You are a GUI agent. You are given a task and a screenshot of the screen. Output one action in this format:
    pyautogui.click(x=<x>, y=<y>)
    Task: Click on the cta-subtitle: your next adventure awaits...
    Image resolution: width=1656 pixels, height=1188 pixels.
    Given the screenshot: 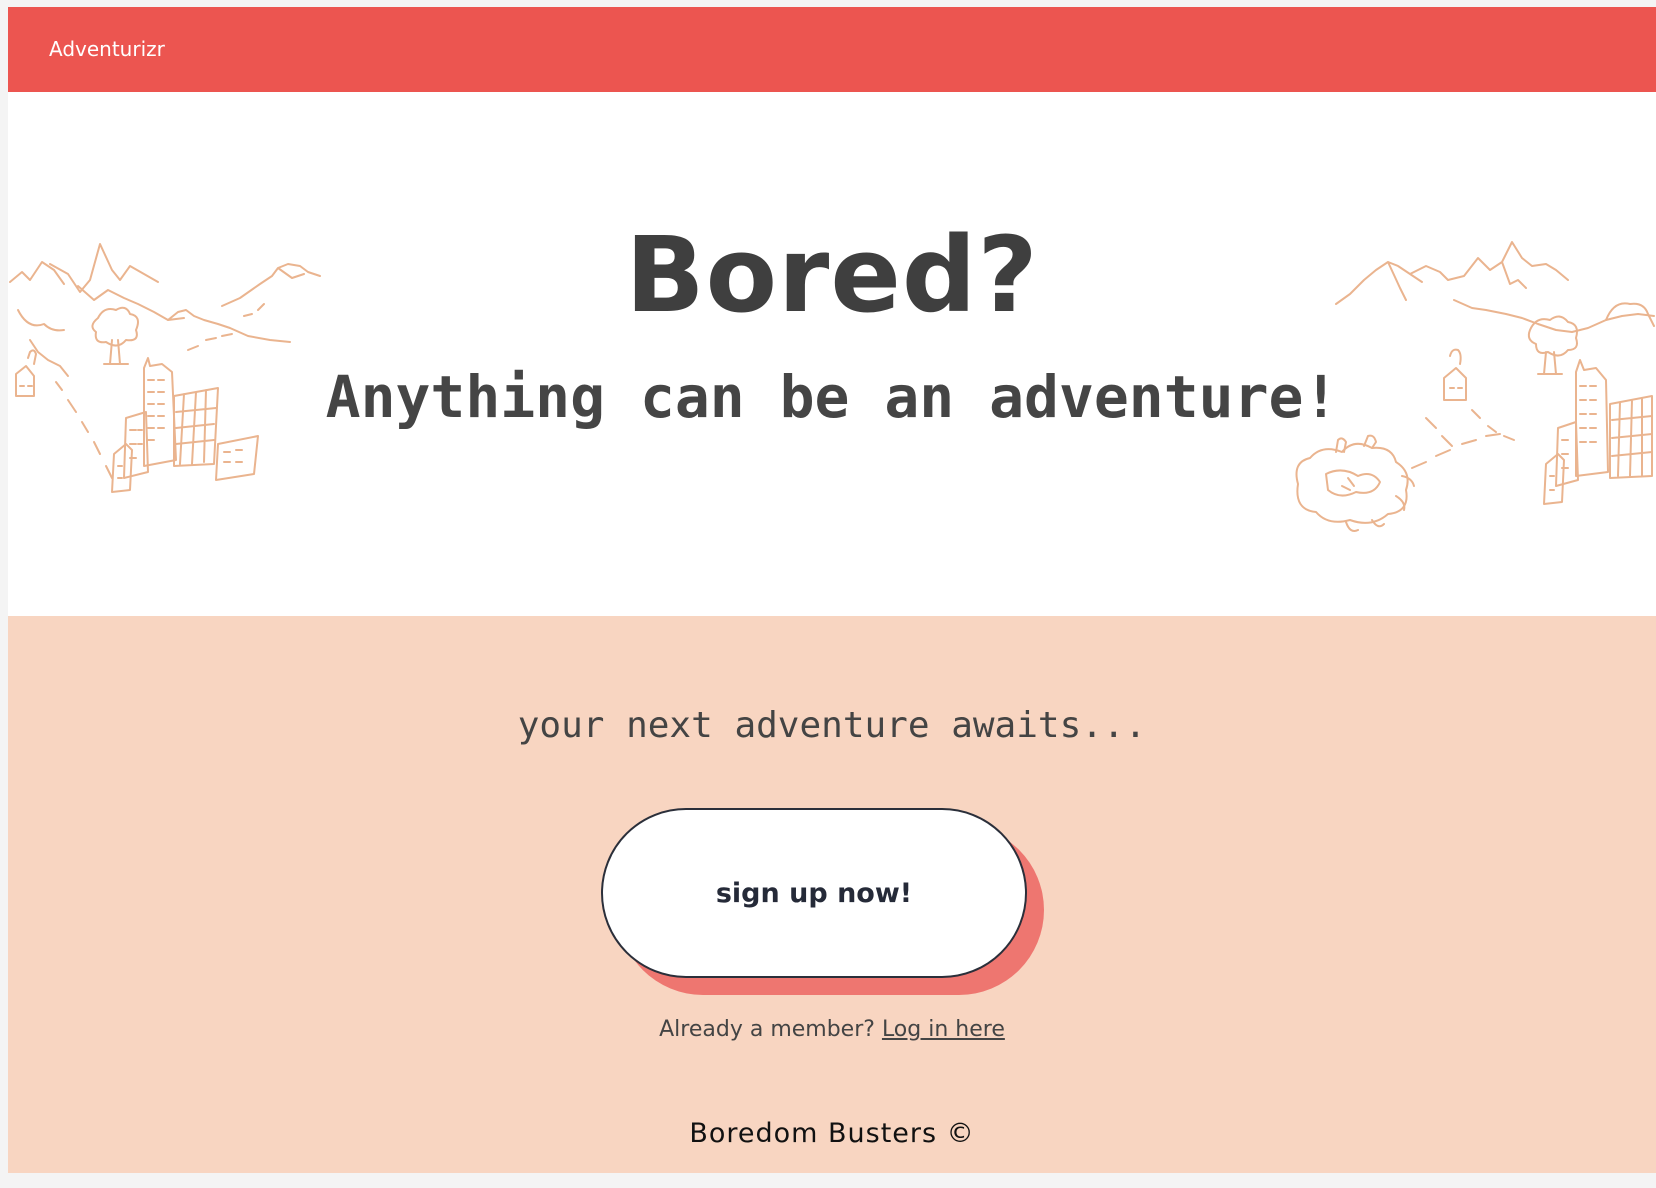 What is the action you would take?
    pyautogui.click(x=832, y=725)
    